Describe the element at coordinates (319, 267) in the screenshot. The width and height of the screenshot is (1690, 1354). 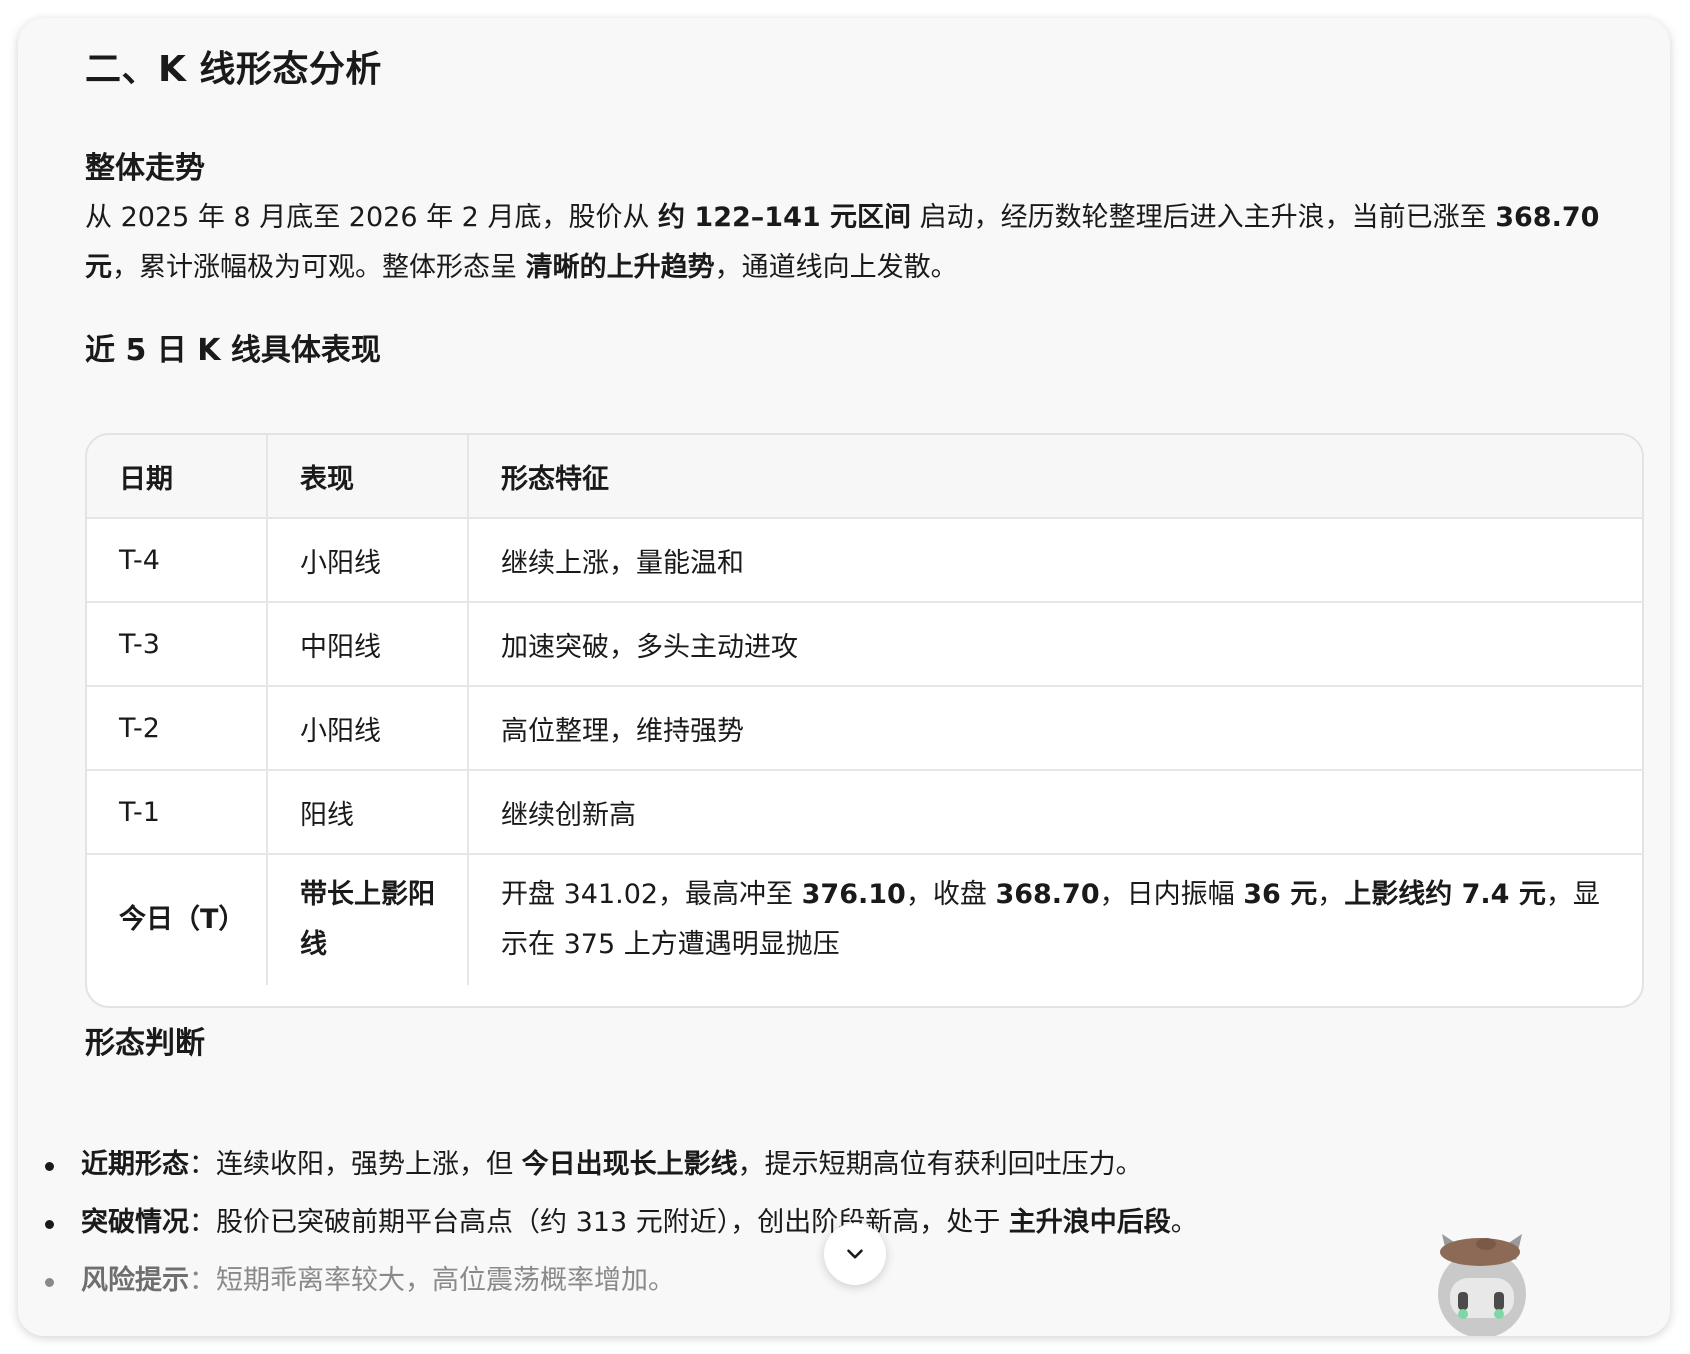
I see `text-segment: ，累计涨幅极为可观。整体形态呈` at that location.